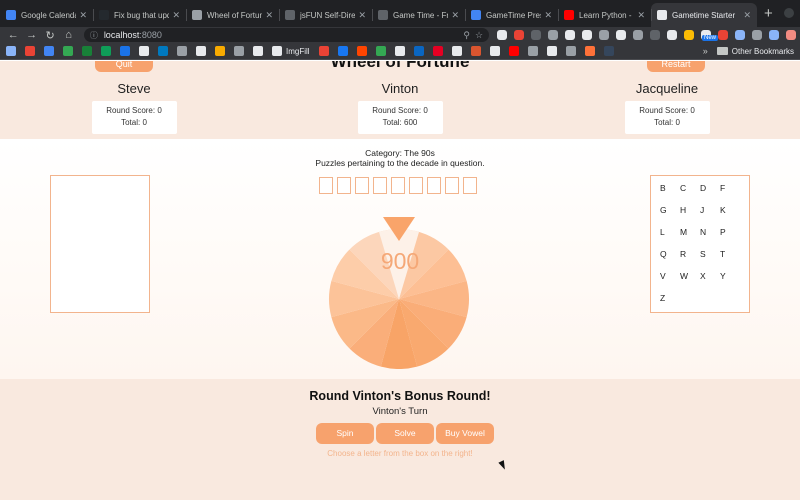 The height and width of the screenshot is (500, 800). What do you see at coordinates (106, 51) in the screenshot?
I see `sheets-icon` at bounding box center [106, 51].